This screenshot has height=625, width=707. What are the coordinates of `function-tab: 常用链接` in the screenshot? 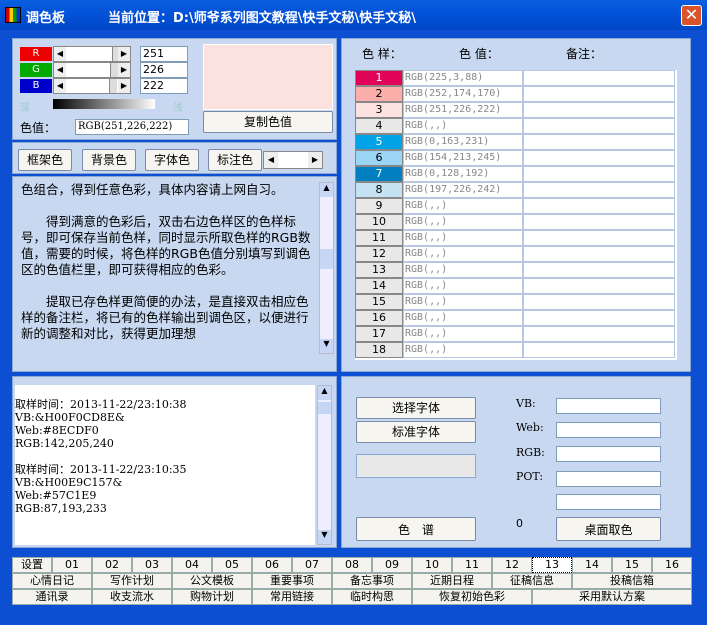 It's located at (292, 597).